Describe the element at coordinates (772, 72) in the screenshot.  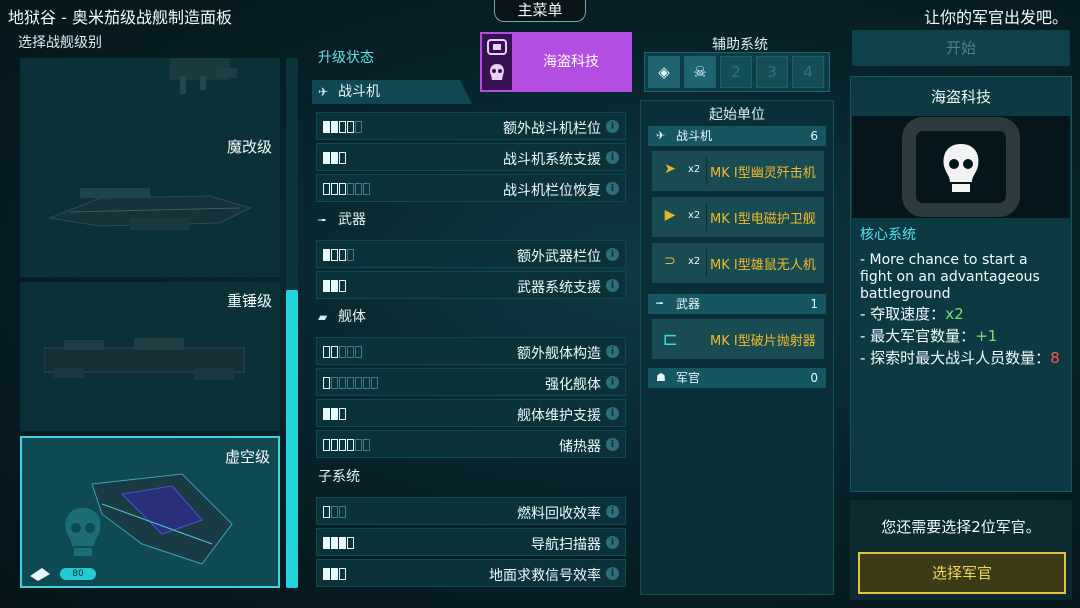
I see `aux-slot-3: 3` at that location.